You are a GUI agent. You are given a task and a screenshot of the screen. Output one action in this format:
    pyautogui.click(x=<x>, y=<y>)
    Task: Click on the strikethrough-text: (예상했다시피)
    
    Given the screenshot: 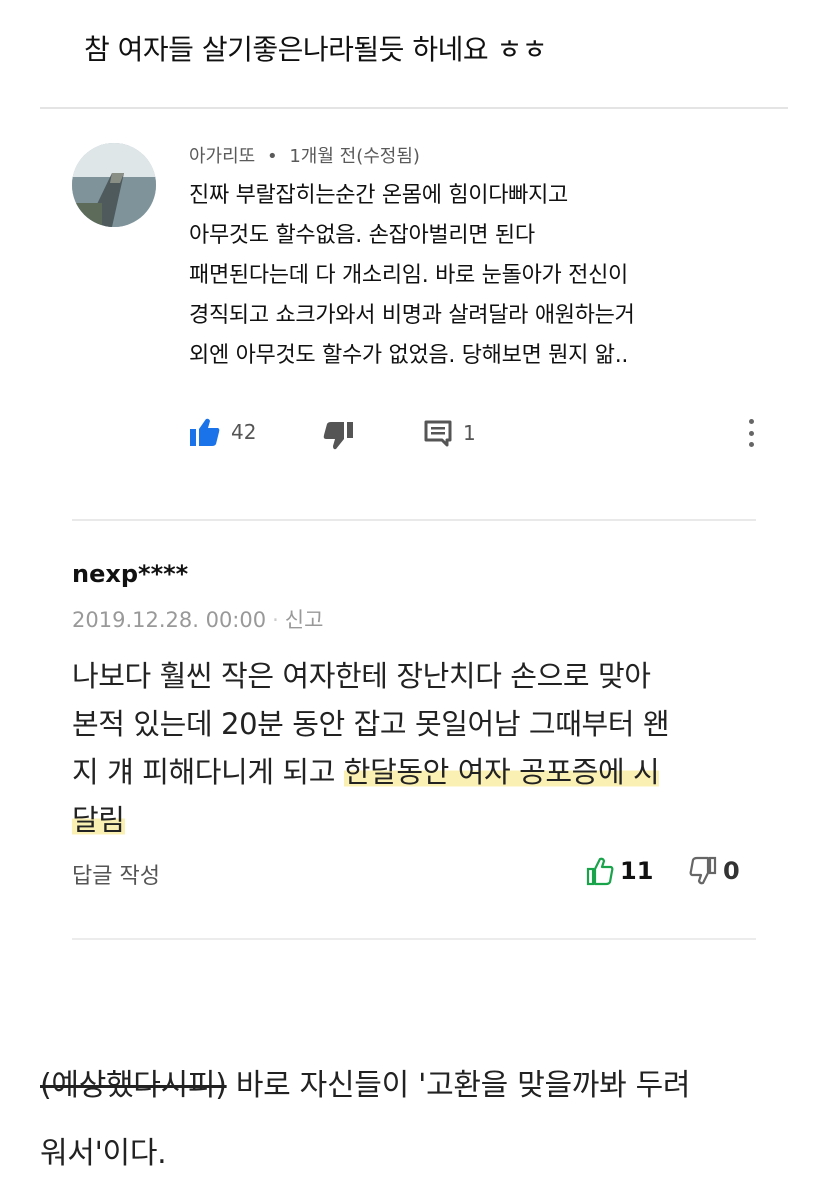 What is the action you would take?
    pyautogui.click(x=133, y=1085)
    